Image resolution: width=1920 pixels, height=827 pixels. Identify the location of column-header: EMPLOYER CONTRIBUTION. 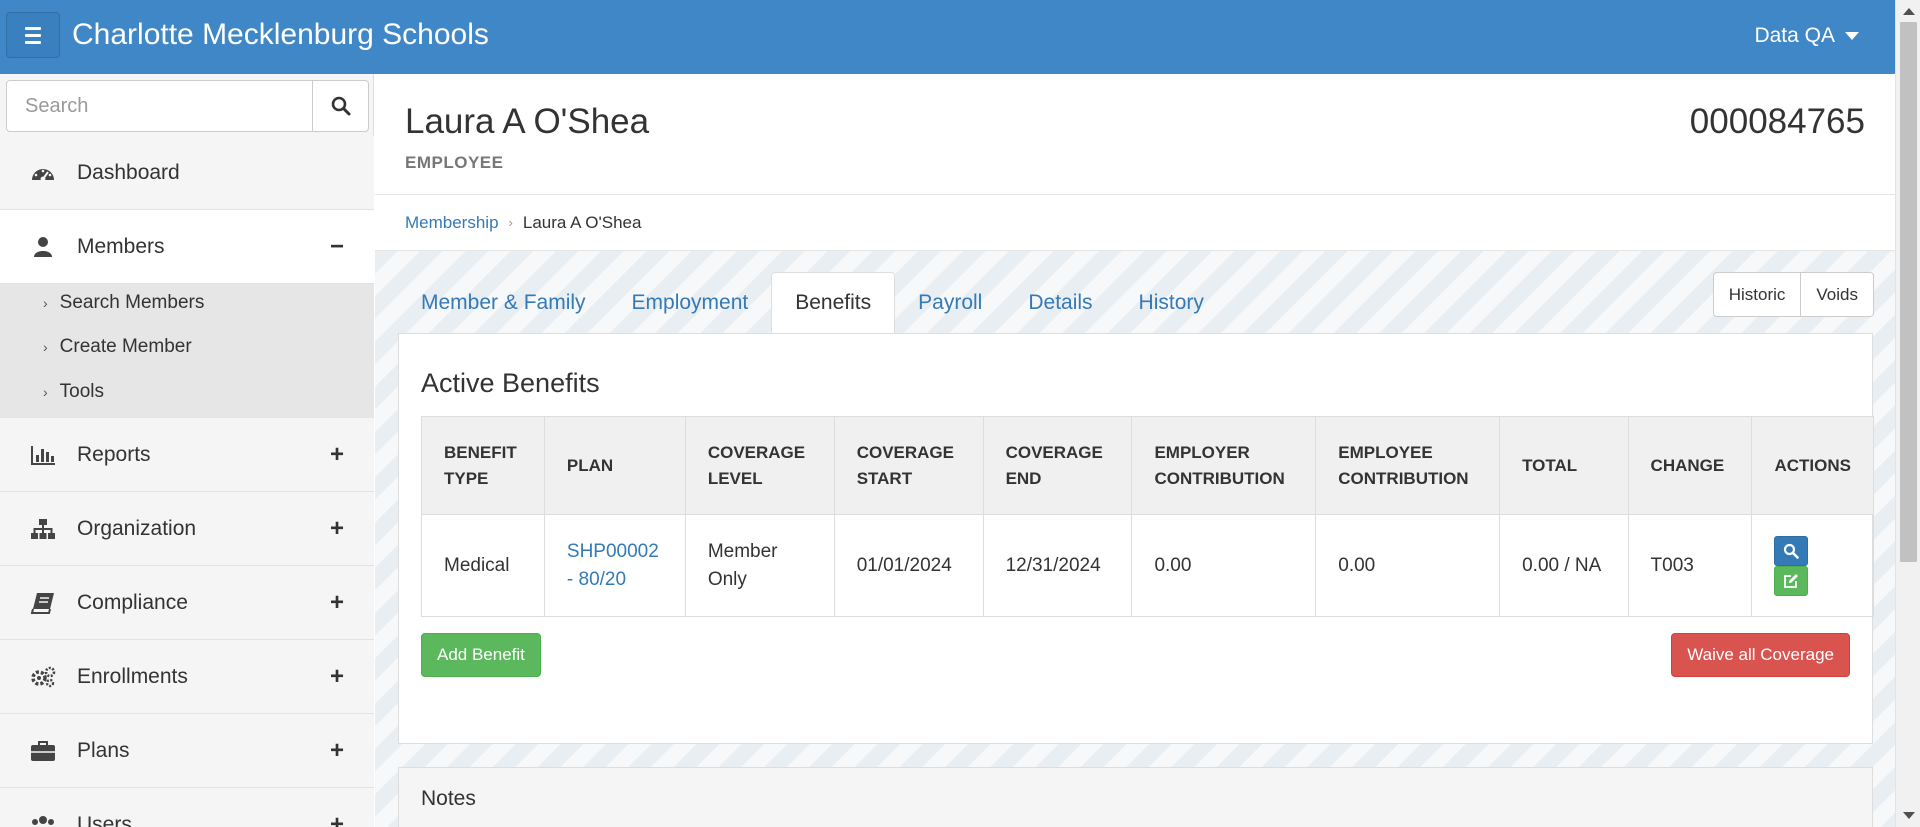
(1224, 465).